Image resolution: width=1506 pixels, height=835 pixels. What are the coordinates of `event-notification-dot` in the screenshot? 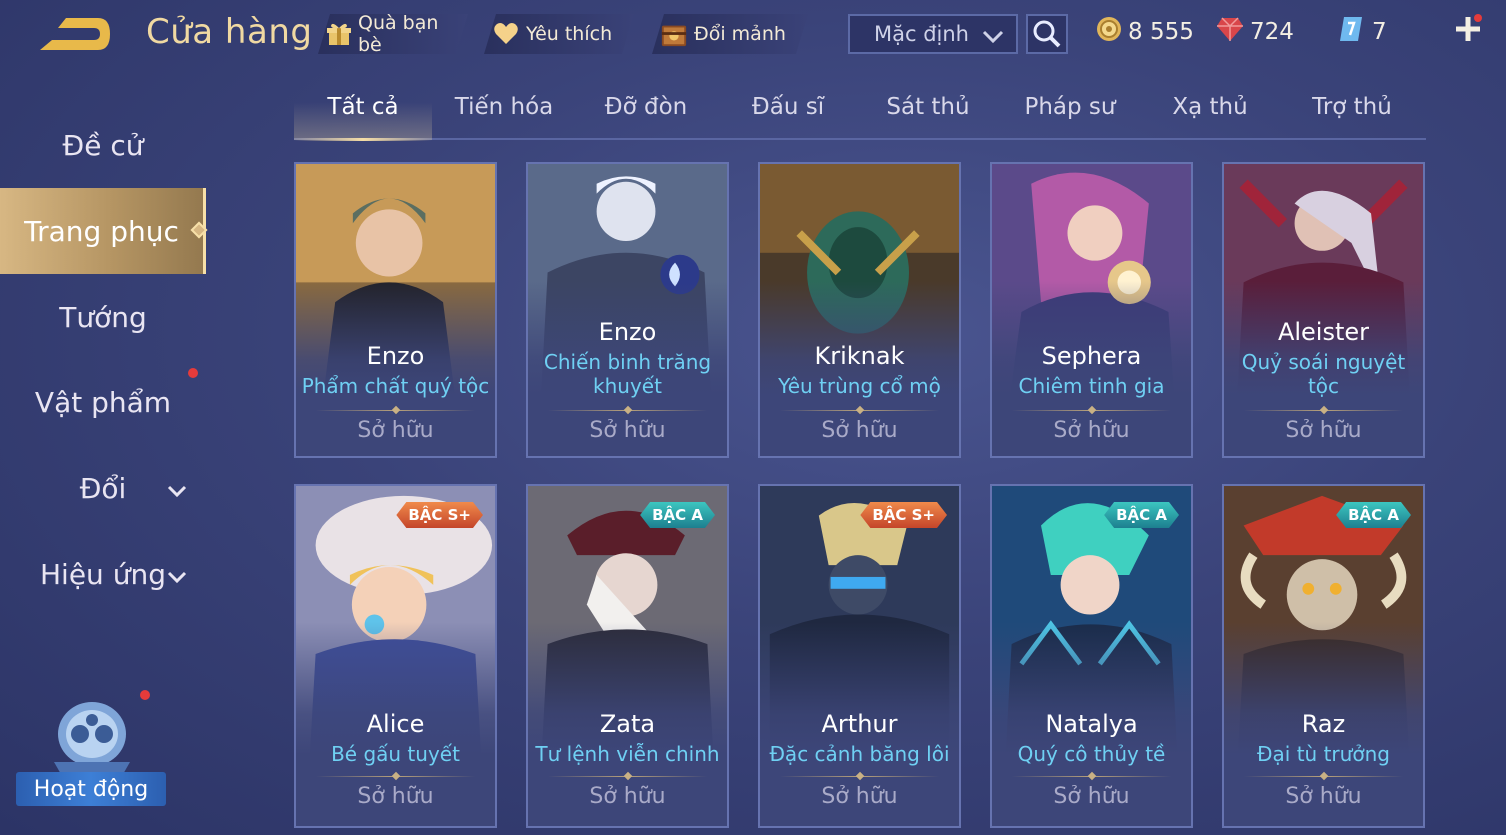 It's located at (145, 695).